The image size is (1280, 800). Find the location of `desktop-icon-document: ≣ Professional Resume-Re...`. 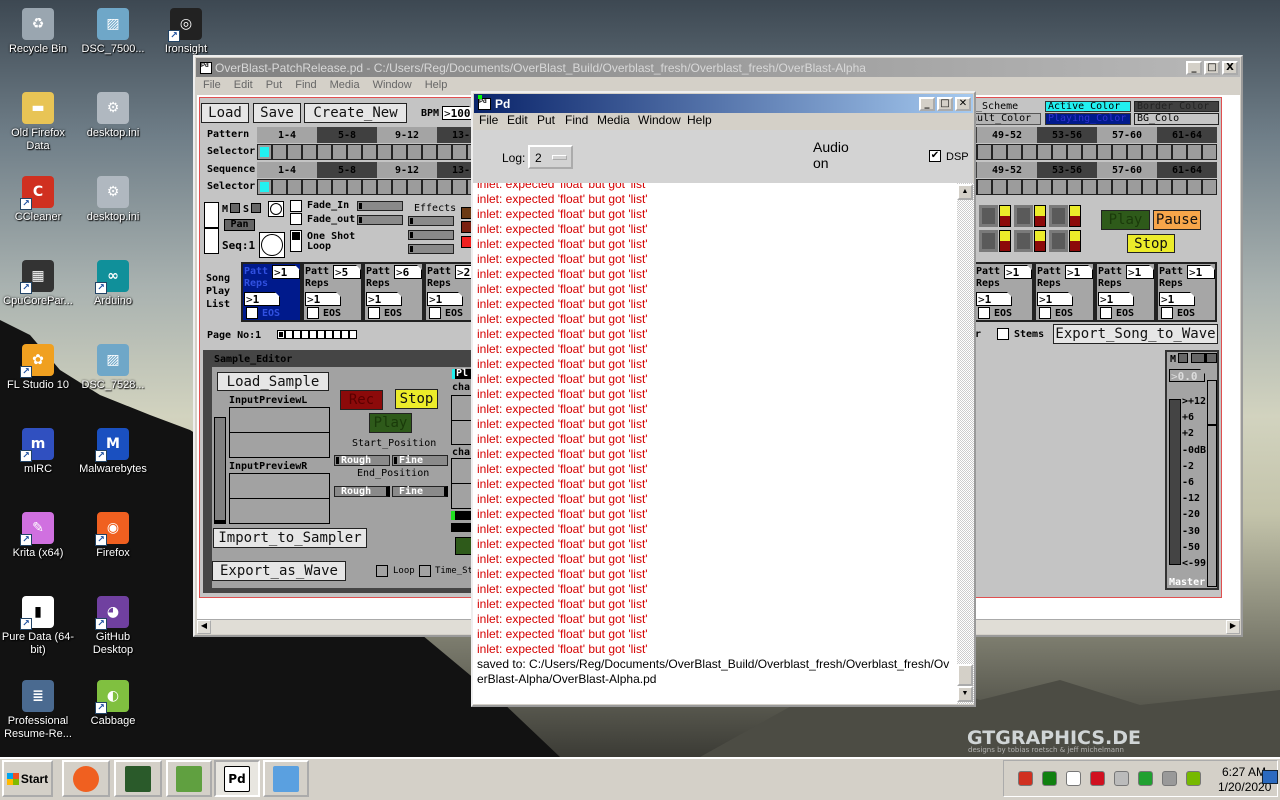

desktop-icon-document: ≣ Professional Resume-Re... is located at coordinates (38, 710).